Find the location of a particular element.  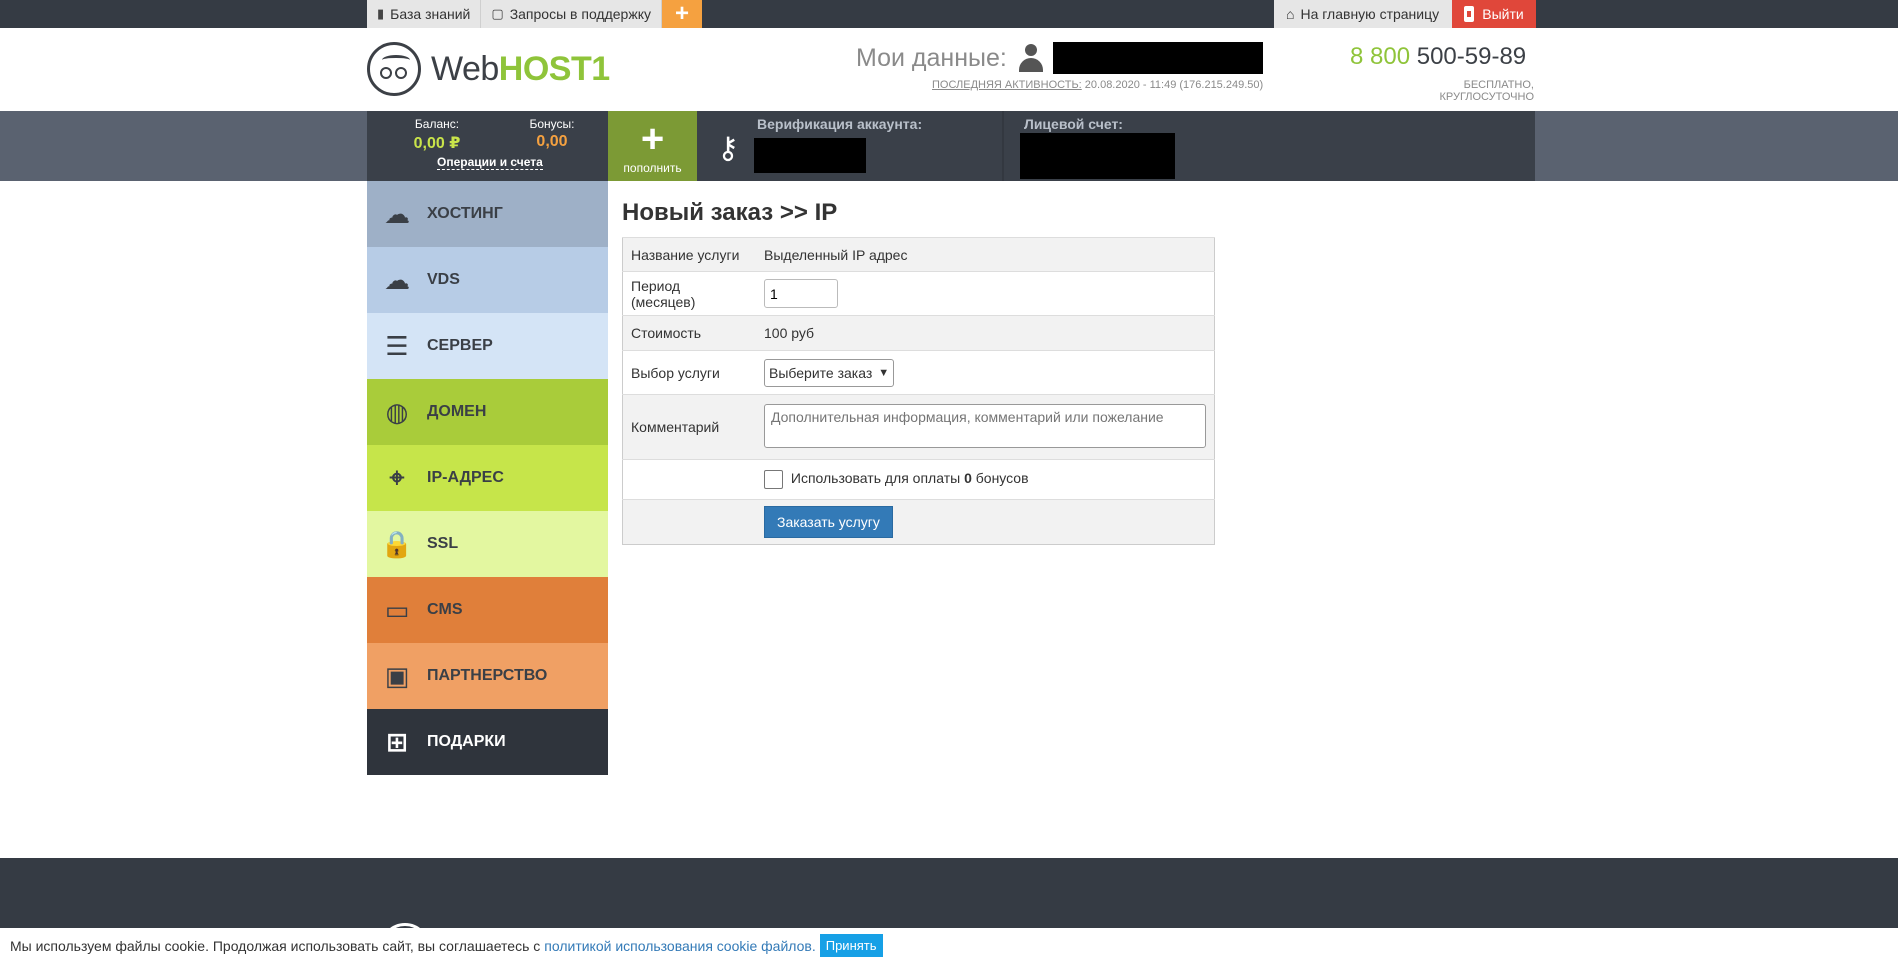

logout-label: Выйти is located at coordinates (1503, 14).